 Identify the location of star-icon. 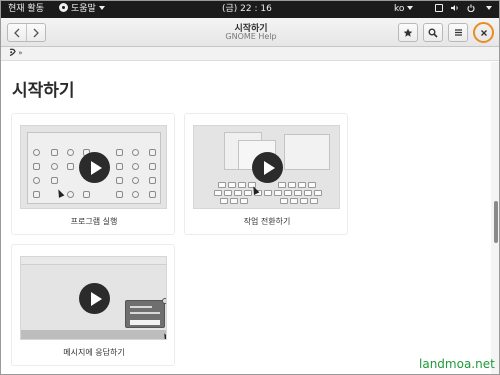
(408, 32).